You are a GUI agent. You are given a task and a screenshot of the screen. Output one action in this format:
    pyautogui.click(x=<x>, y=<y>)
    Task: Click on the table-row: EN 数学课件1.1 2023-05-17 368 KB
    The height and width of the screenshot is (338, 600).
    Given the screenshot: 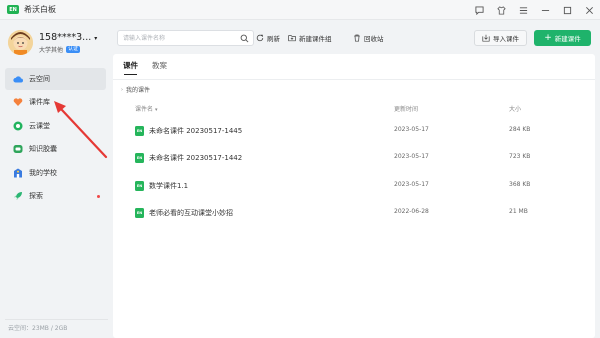 What is the action you would take?
    pyautogui.click(x=354, y=186)
    